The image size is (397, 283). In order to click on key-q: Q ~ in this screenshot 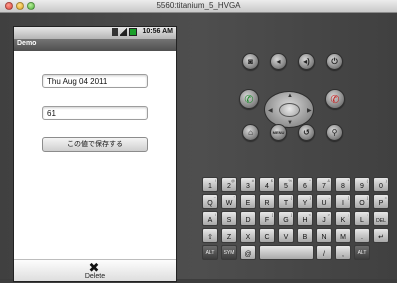, I will do `click(210, 201)`.